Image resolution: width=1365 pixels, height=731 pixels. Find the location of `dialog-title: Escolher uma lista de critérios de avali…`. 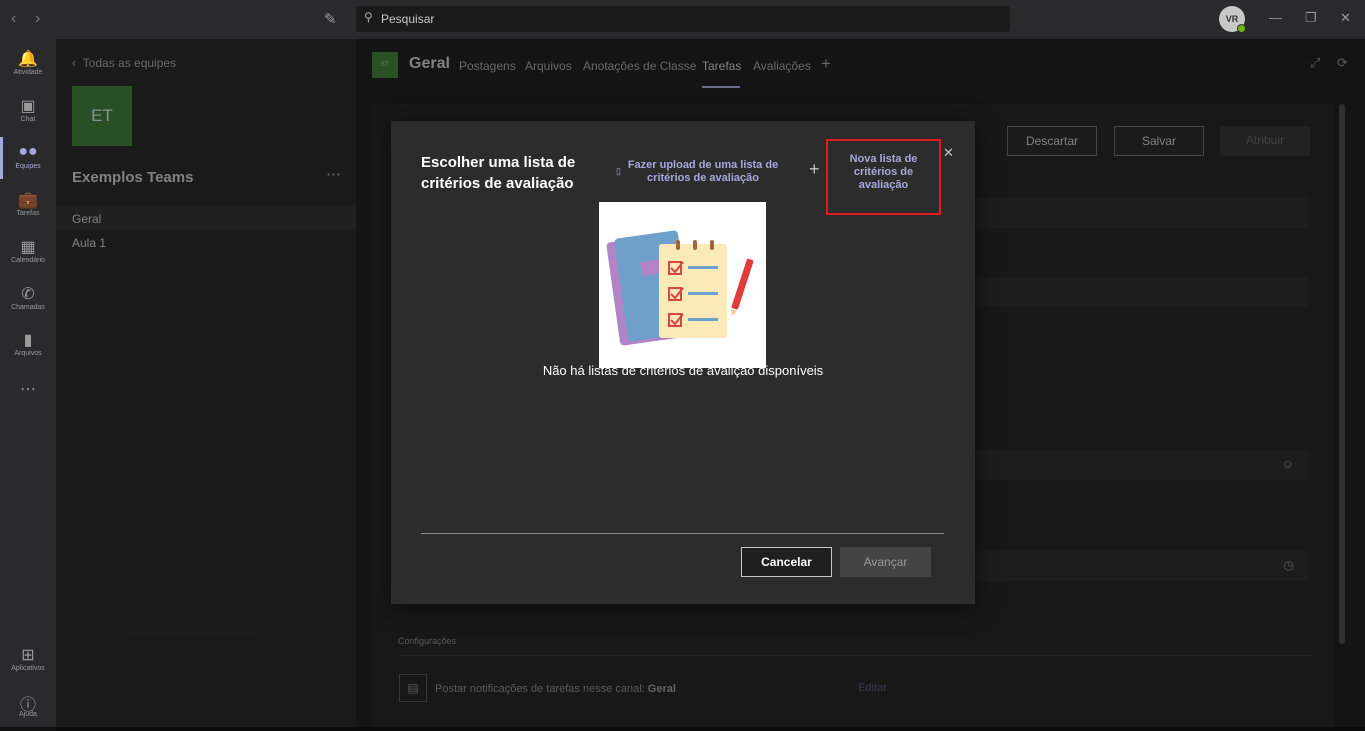

dialog-title: Escolher uma lista de critérios de avali… is located at coordinates (498, 173).